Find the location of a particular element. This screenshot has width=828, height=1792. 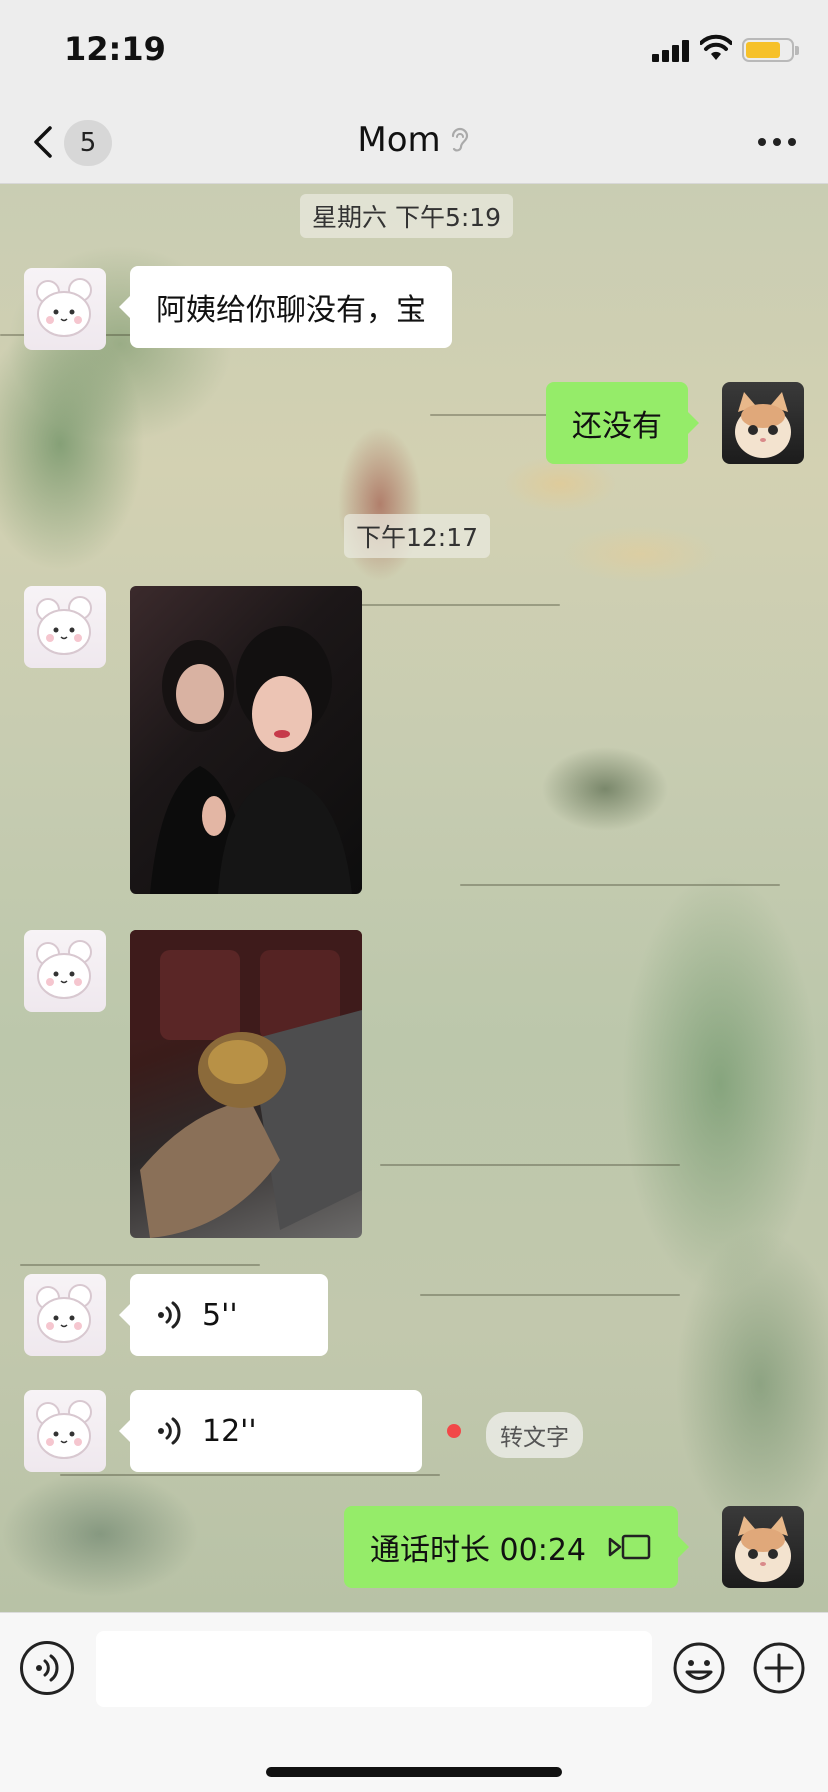

message-bubble-received: 阿姨给你聊没有，宝 is located at coordinates (285, 307).